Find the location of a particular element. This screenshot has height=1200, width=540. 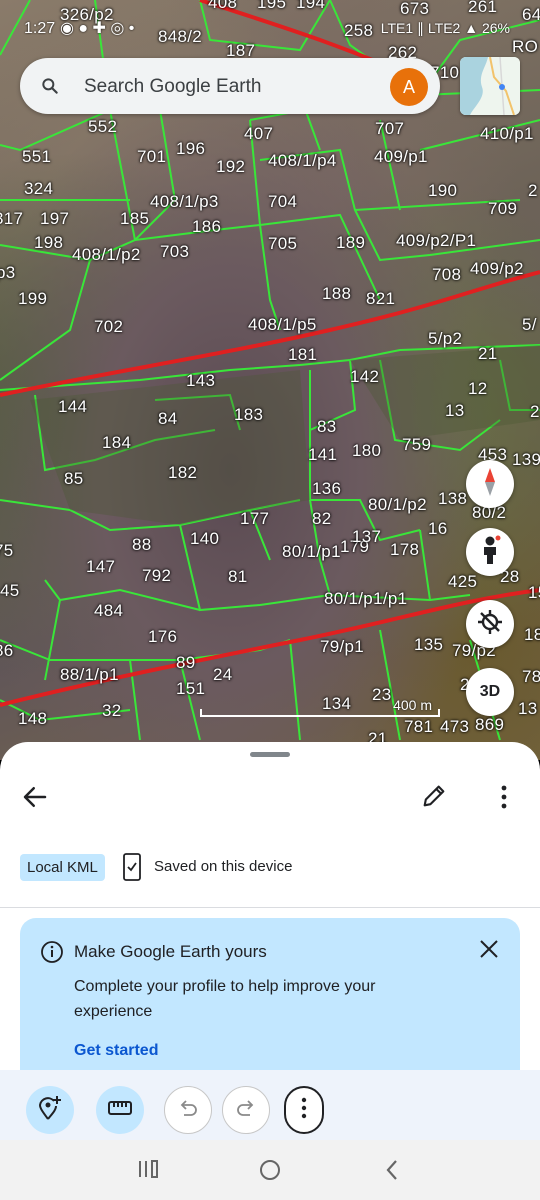

parcel-label: 80/1/p1/p1 is located at coordinates (366, 598).